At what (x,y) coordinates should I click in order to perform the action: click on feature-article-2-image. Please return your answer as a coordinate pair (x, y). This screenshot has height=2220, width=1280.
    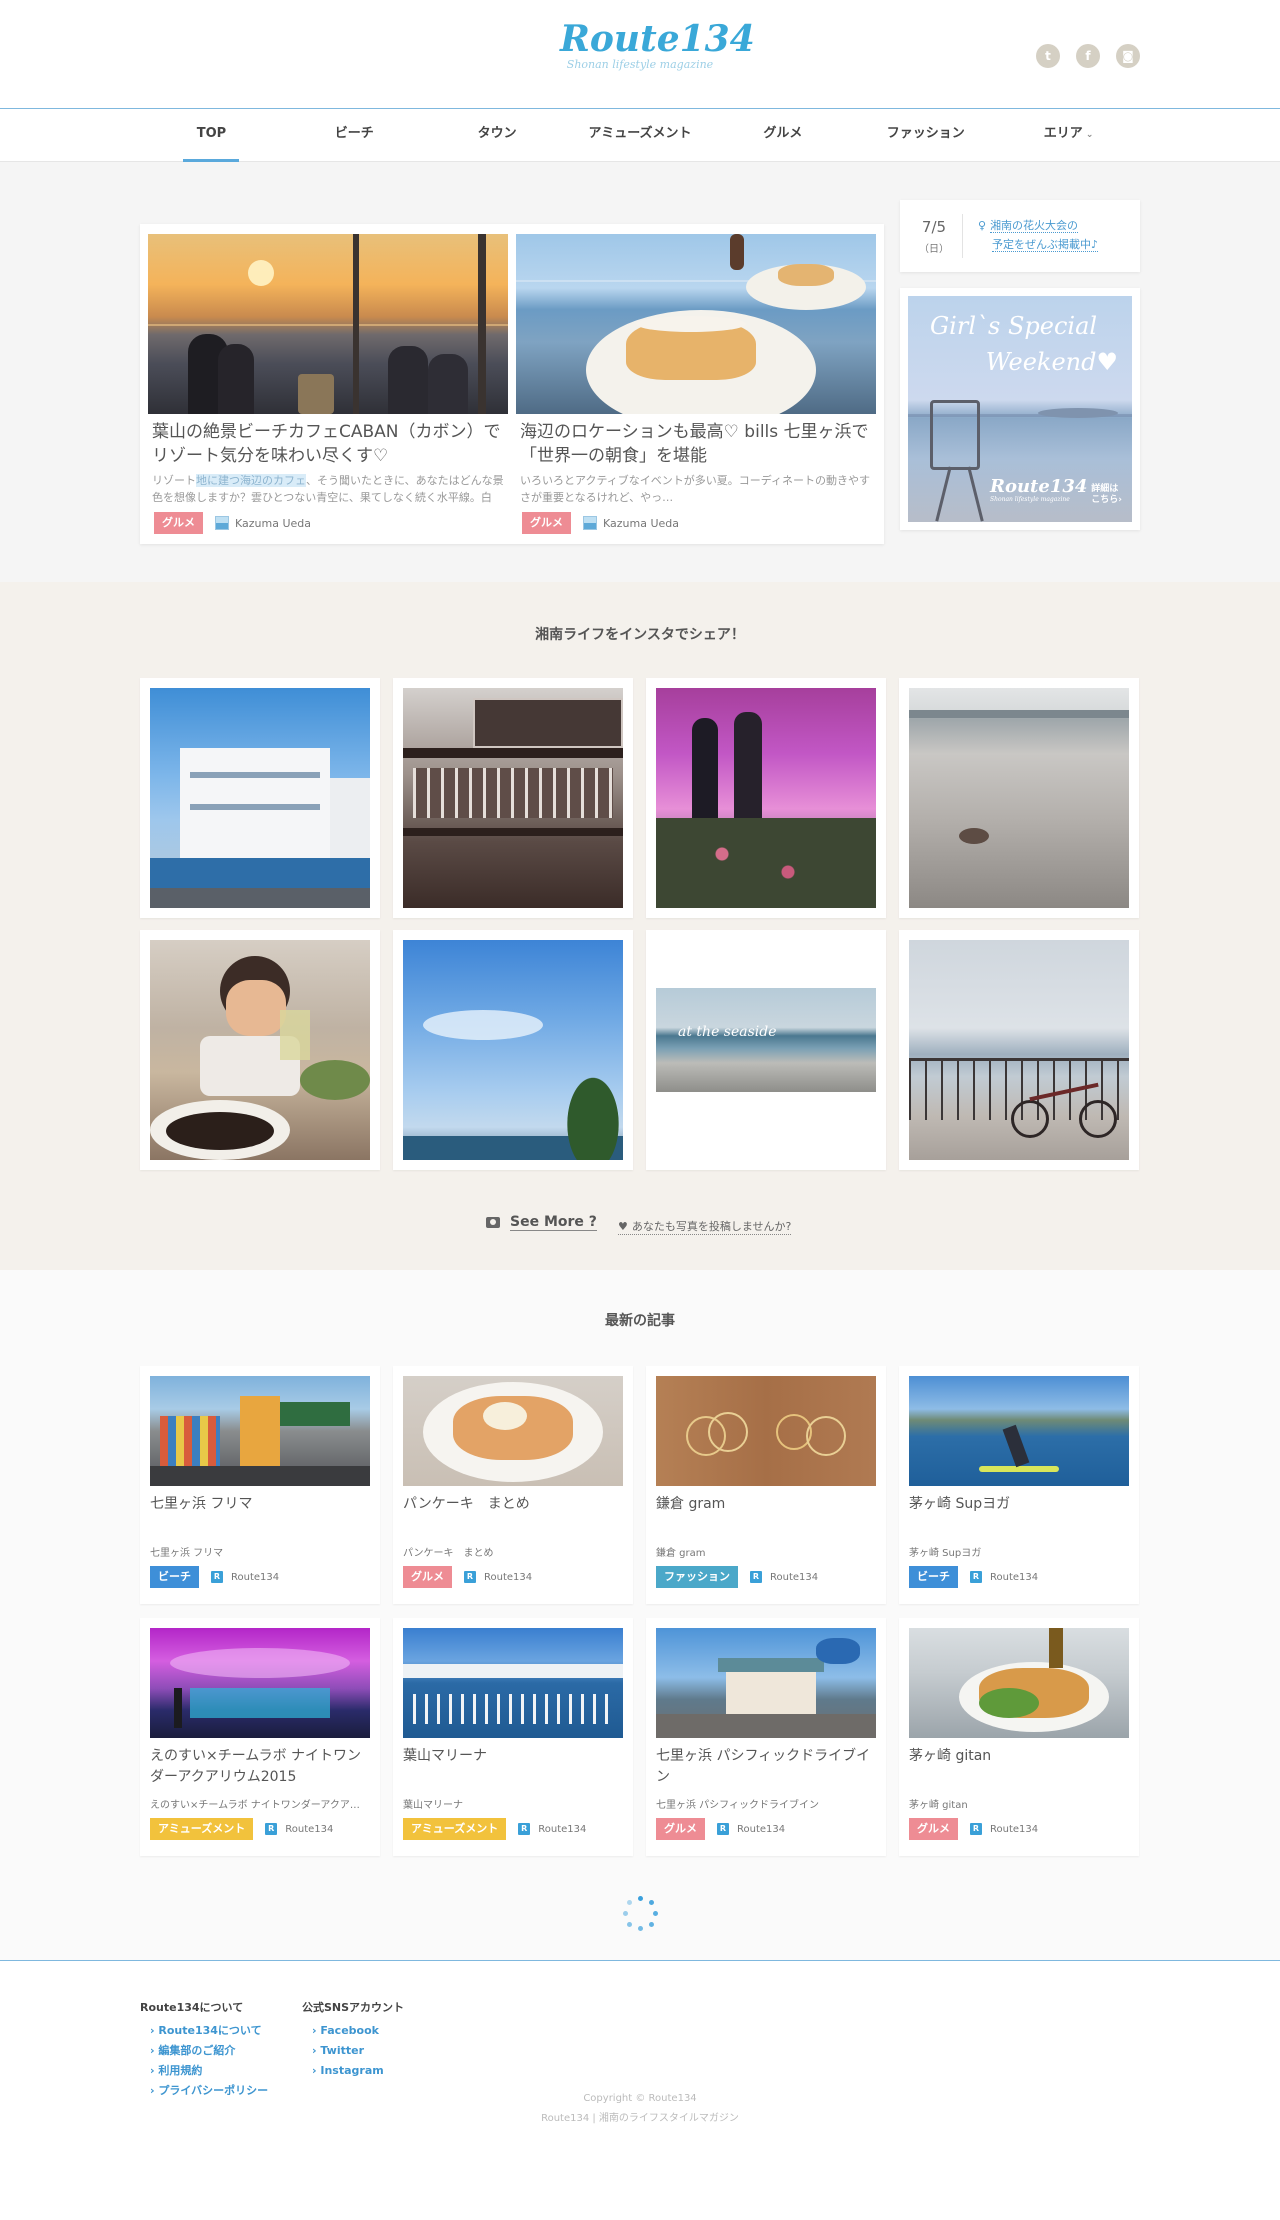
    Looking at the image, I should click on (696, 324).